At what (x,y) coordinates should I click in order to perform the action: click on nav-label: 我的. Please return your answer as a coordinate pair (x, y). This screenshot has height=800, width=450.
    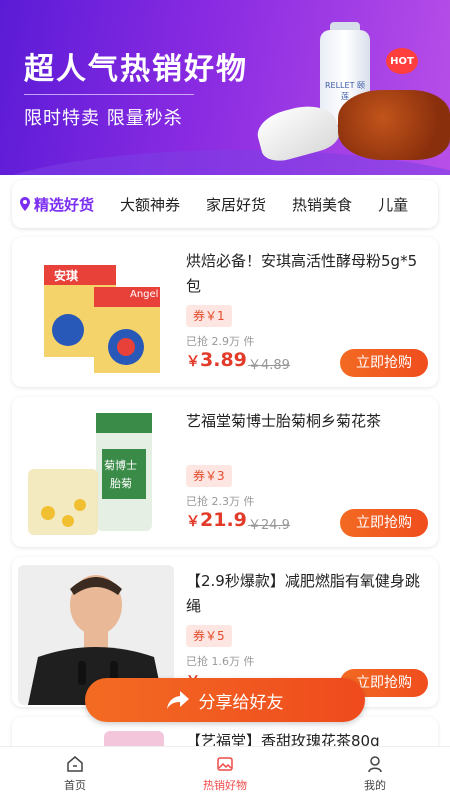
    Looking at the image, I should click on (375, 785).